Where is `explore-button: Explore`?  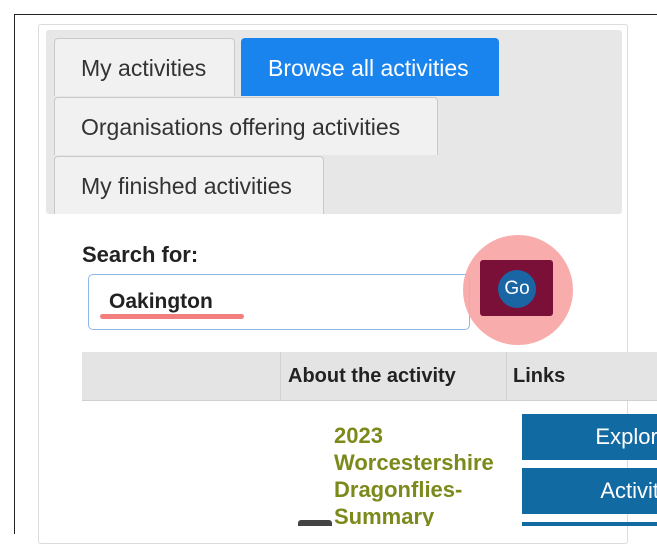
explore-button: Explore is located at coordinates (589, 437).